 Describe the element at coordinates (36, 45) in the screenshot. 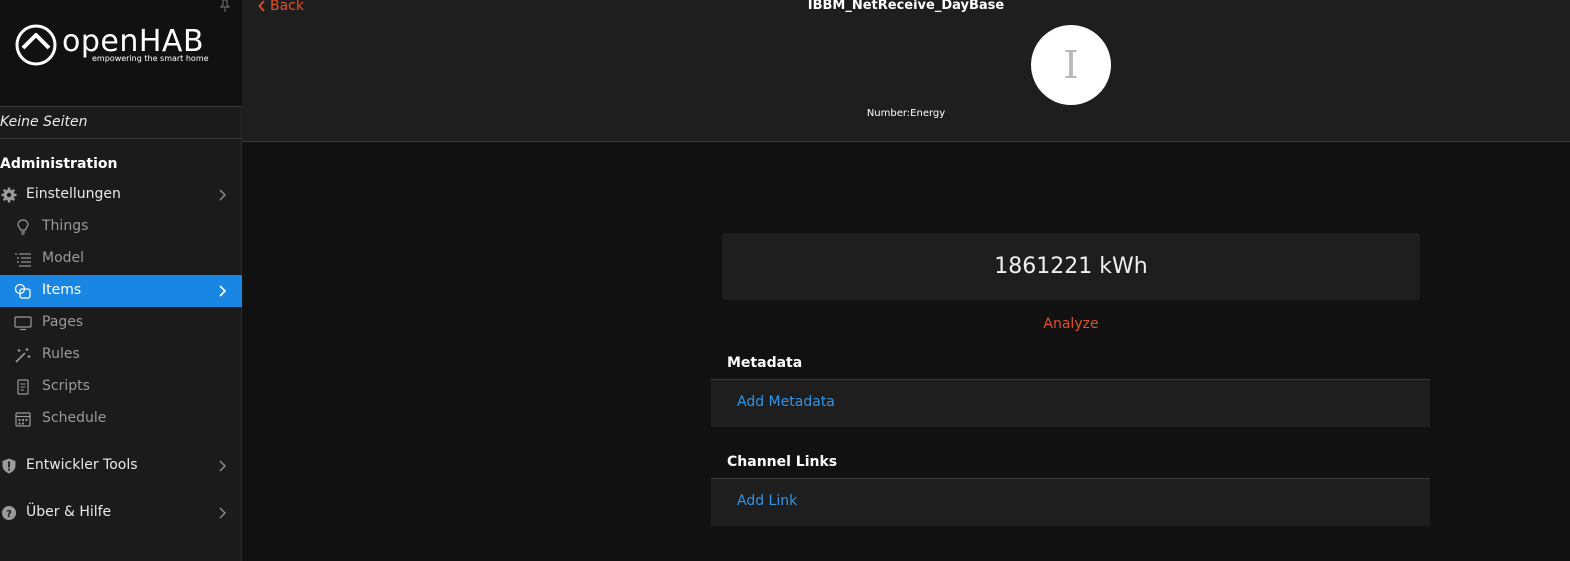

I see `openhab-logo-icon` at that location.